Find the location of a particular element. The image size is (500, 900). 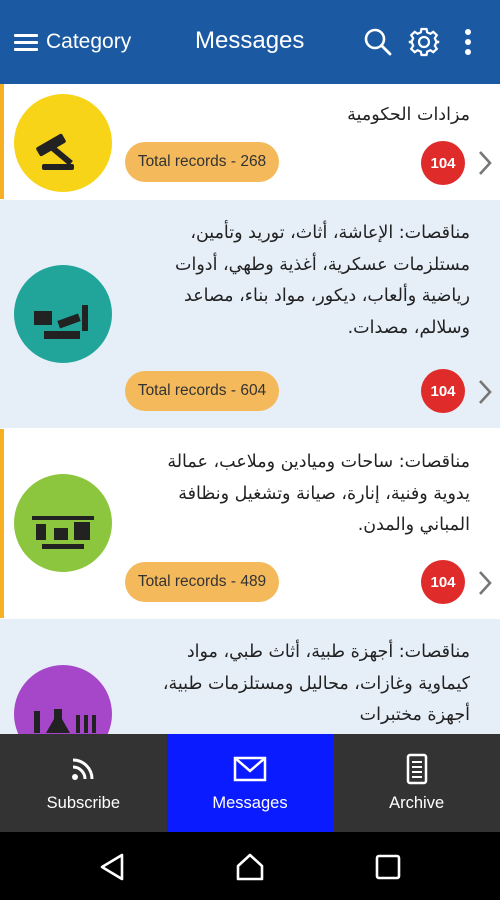

lab-flask-icon is located at coordinates (65, 721).